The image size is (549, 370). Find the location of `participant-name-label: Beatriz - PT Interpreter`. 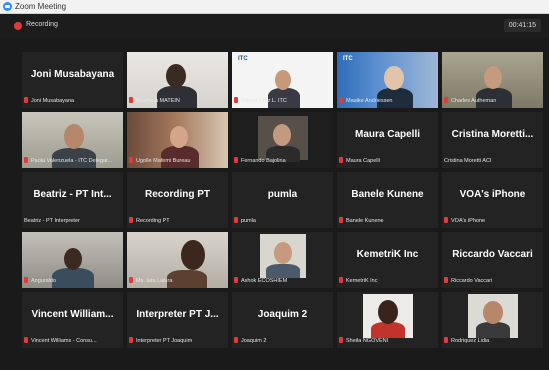

participant-name-label: Beatriz - PT Interpreter is located at coordinates (52, 221).